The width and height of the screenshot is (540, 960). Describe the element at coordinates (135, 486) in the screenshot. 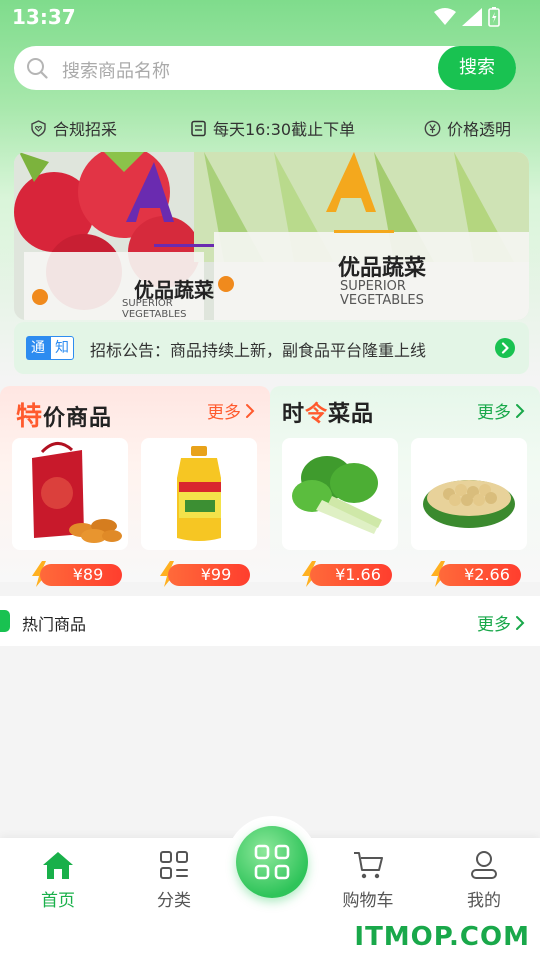

I see `special-price-section: 特价商品 更多 ¥89 ¥99` at that location.